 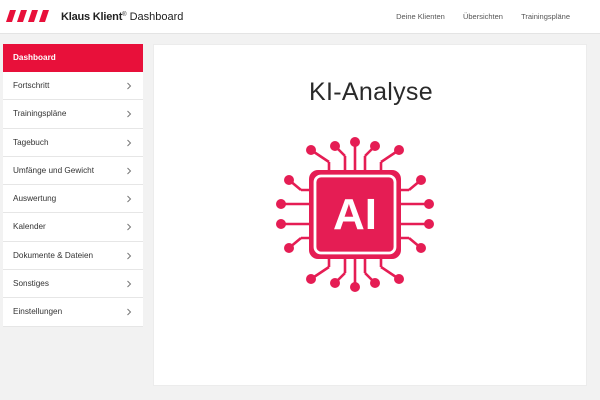 I want to click on sidebar-item-umfaenge-gewicht: Umfänge und Gewicht, so click(x=73, y=171).